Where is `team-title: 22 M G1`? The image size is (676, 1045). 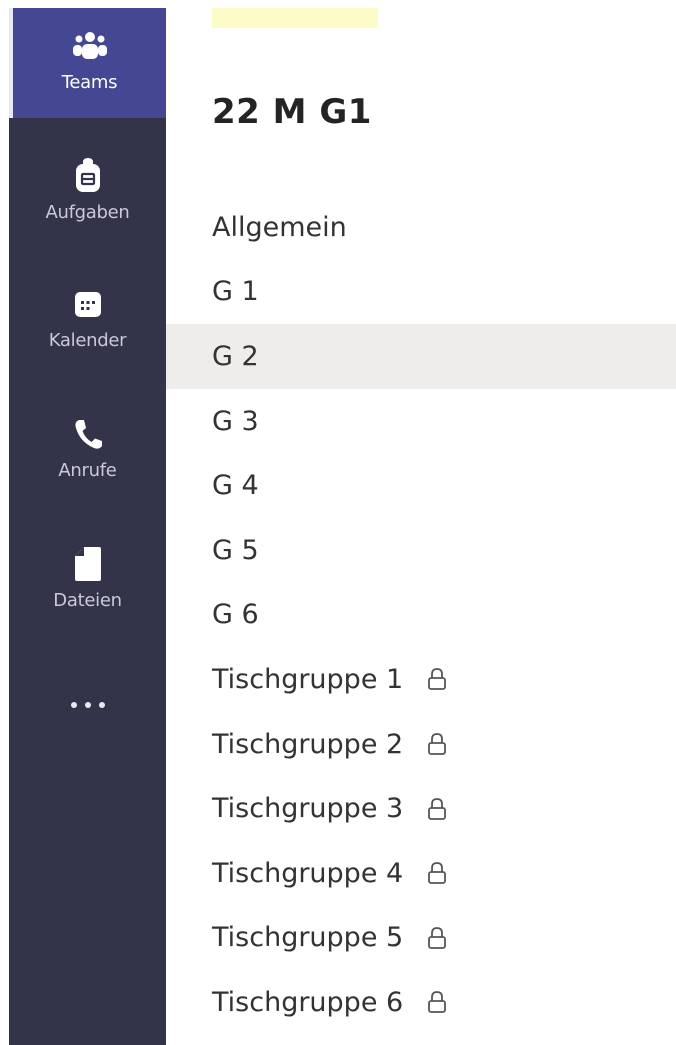 team-title: 22 M G1 is located at coordinates (292, 112).